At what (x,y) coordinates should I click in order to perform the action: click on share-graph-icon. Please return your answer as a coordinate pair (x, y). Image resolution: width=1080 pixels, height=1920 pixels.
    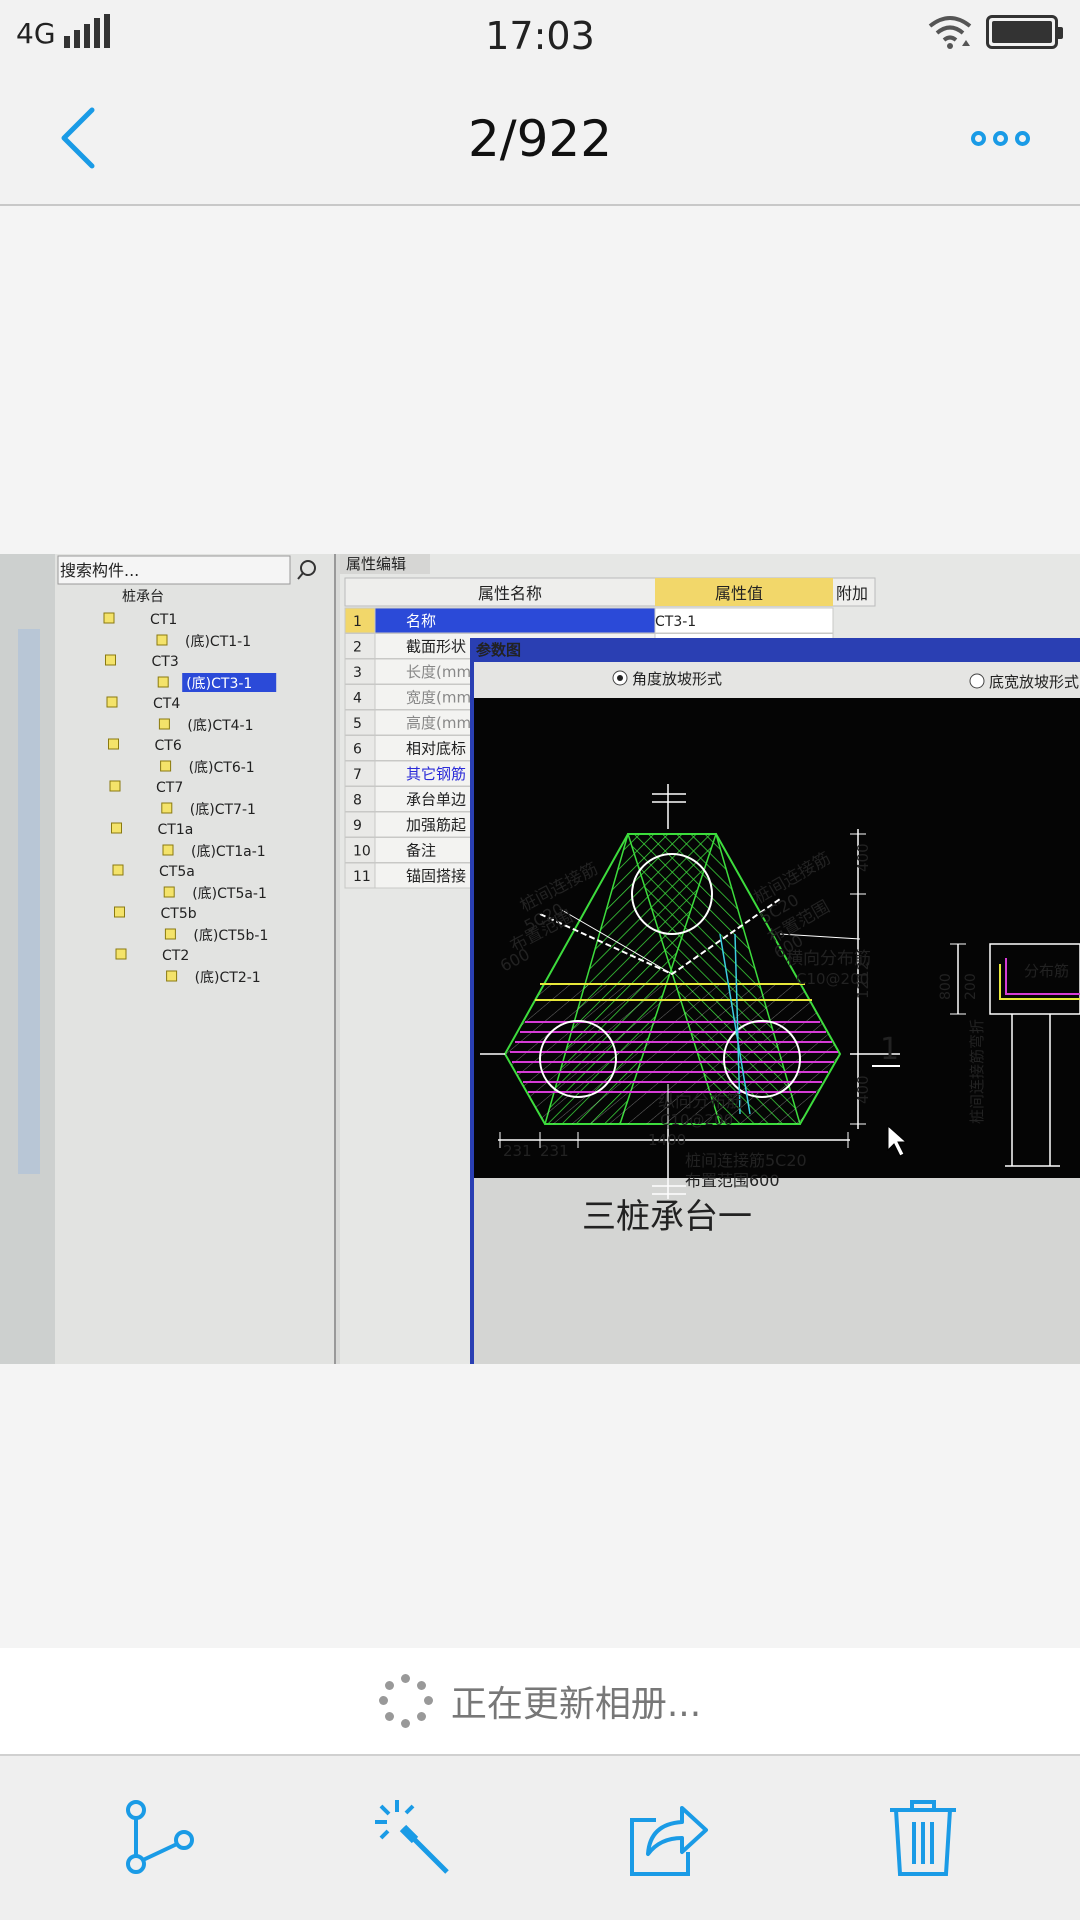
    Looking at the image, I should click on (159, 1837).